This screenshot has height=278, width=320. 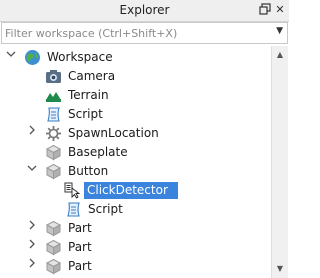 I want to click on tree-item-terrain: Terrain, so click(x=135, y=95).